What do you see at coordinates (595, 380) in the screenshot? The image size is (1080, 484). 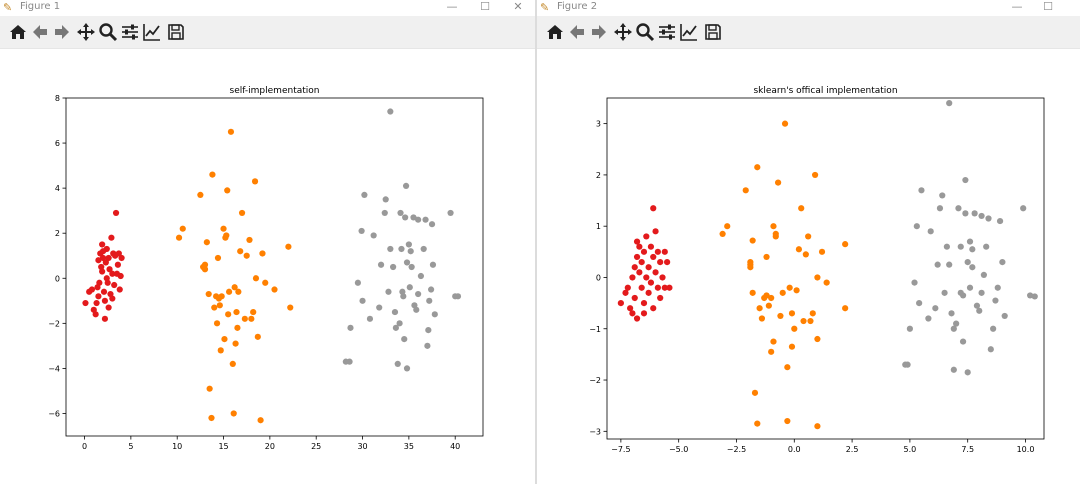 I see `y-tick-label: −2` at bounding box center [595, 380].